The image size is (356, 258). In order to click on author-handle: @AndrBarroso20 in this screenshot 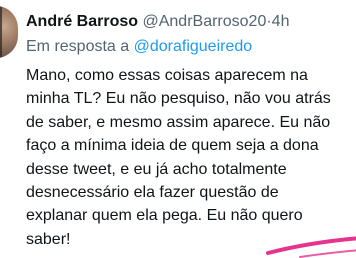, I will do `click(204, 21)`.